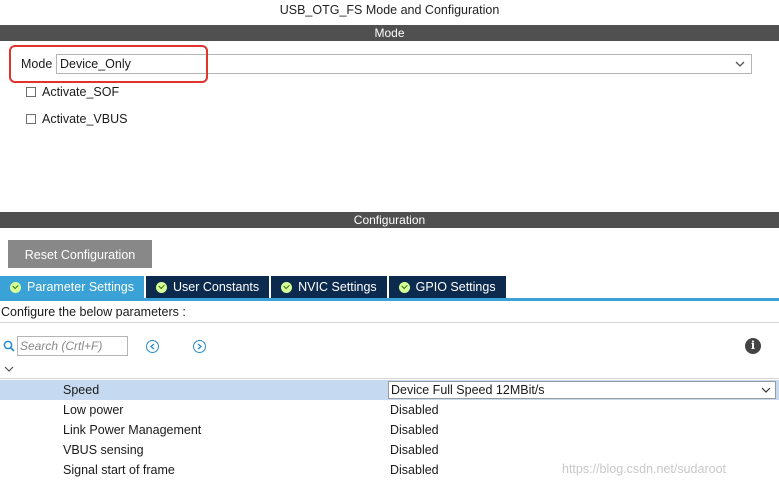 The width and height of the screenshot is (779, 487). I want to click on speed-select: Device Full Speed 12MBit/s, so click(582, 390).